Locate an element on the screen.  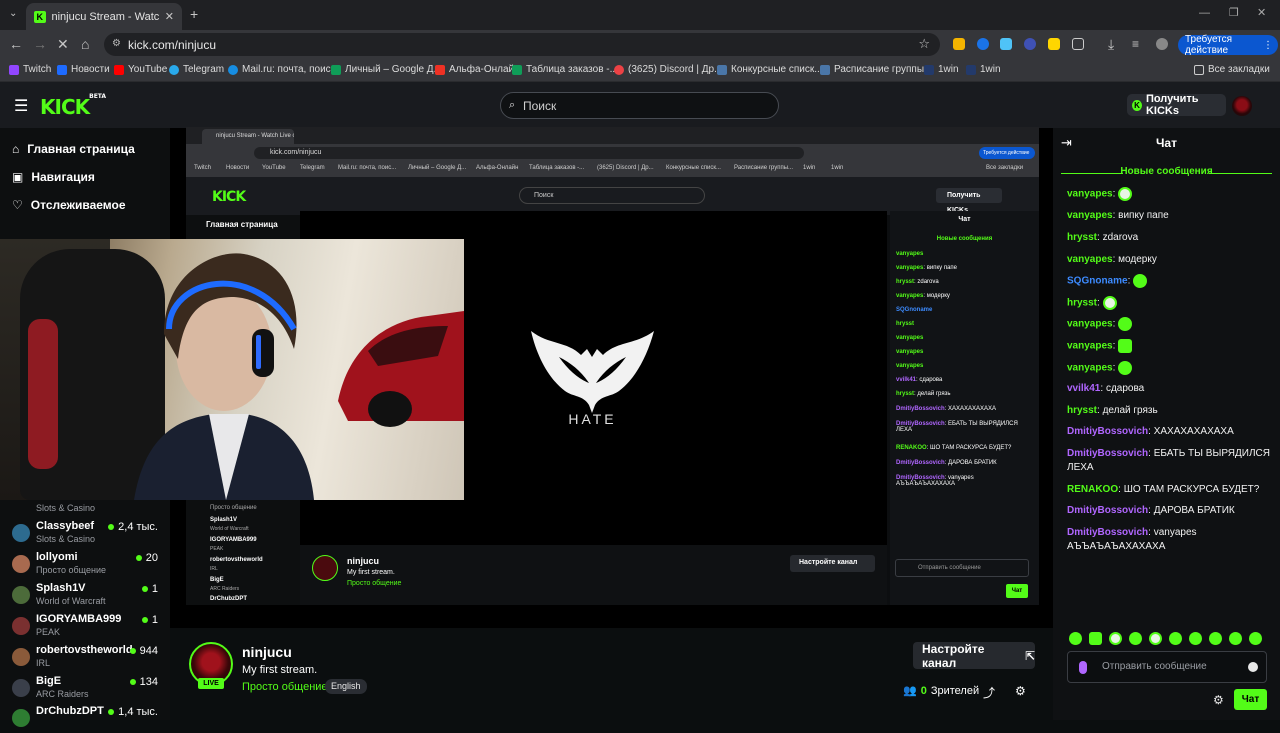
all-bookmarks: Все закладки is located at coordinates (1232, 69).